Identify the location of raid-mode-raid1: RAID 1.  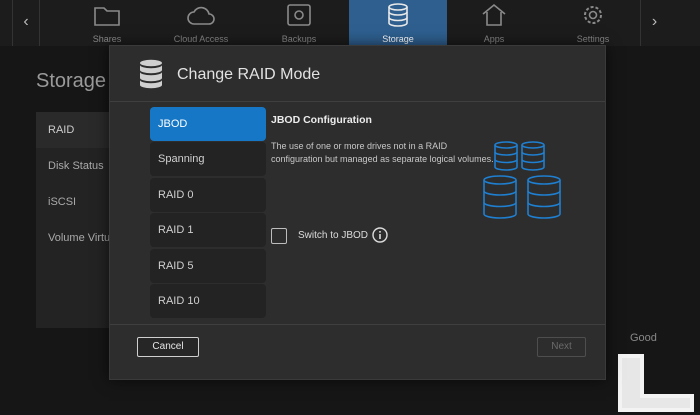
(208, 230).